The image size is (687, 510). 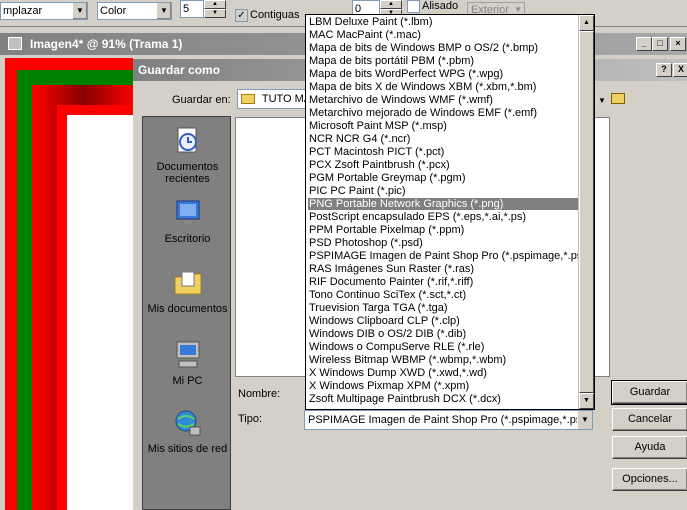 What do you see at coordinates (440, 6) in the screenshot?
I see `antialias-label: Alisado` at bounding box center [440, 6].